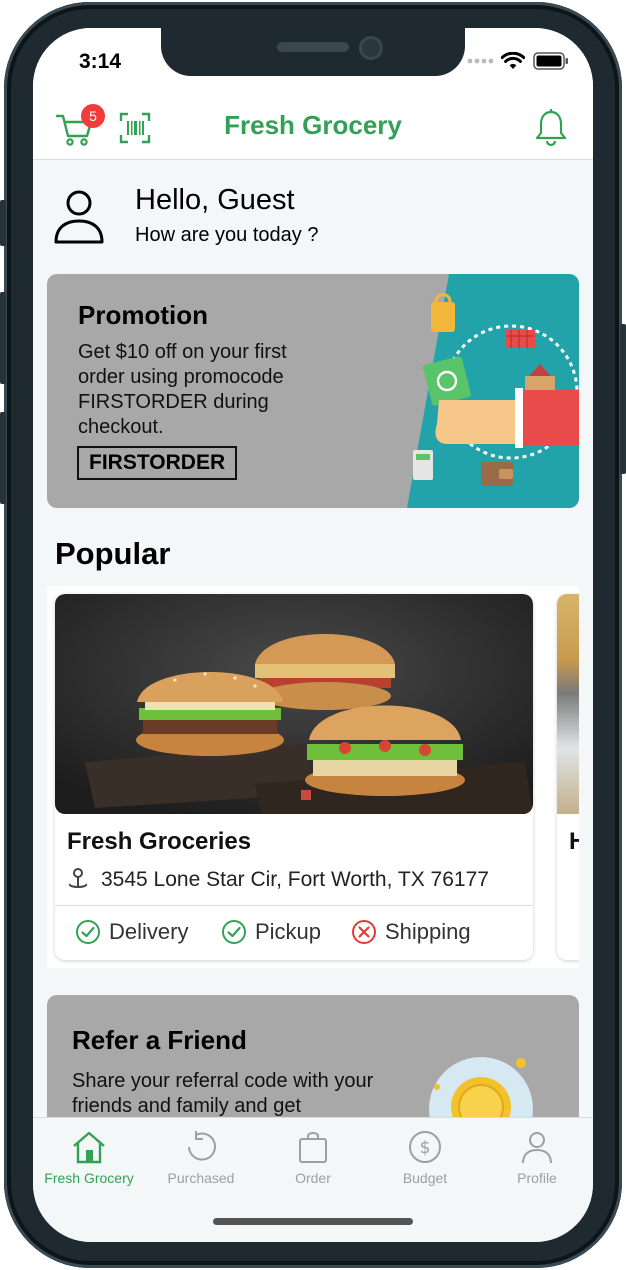 This screenshot has height=1270, width=626. Describe the element at coordinates (78, 878) in the screenshot. I see `location-pin-icon` at that location.